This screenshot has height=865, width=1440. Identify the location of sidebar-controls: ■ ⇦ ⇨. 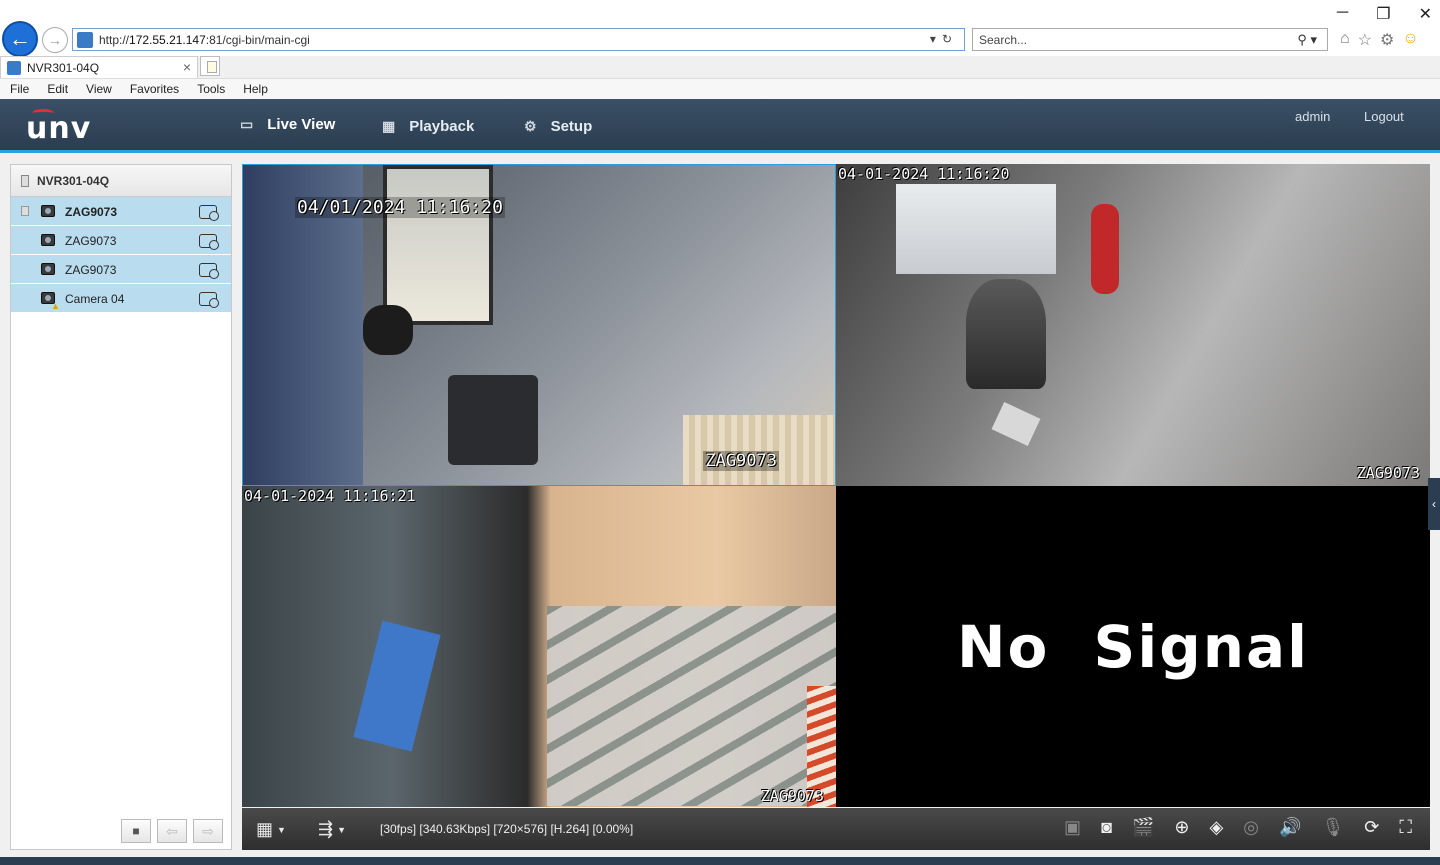
(172, 831).